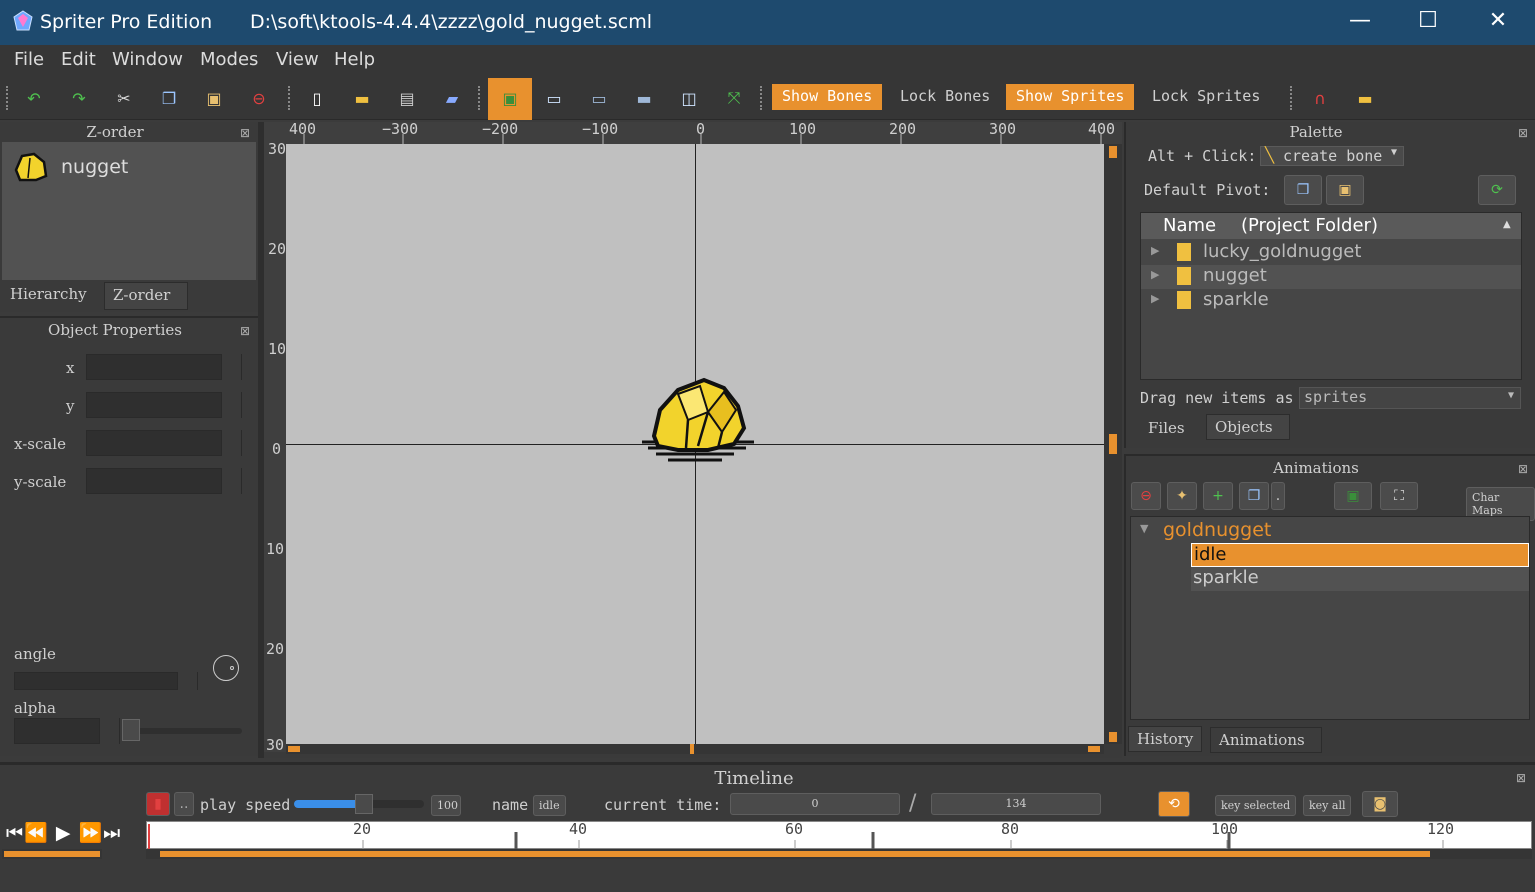  What do you see at coordinates (644, 98) in the screenshot?
I see `panel-icon: ▬` at bounding box center [644, 98].